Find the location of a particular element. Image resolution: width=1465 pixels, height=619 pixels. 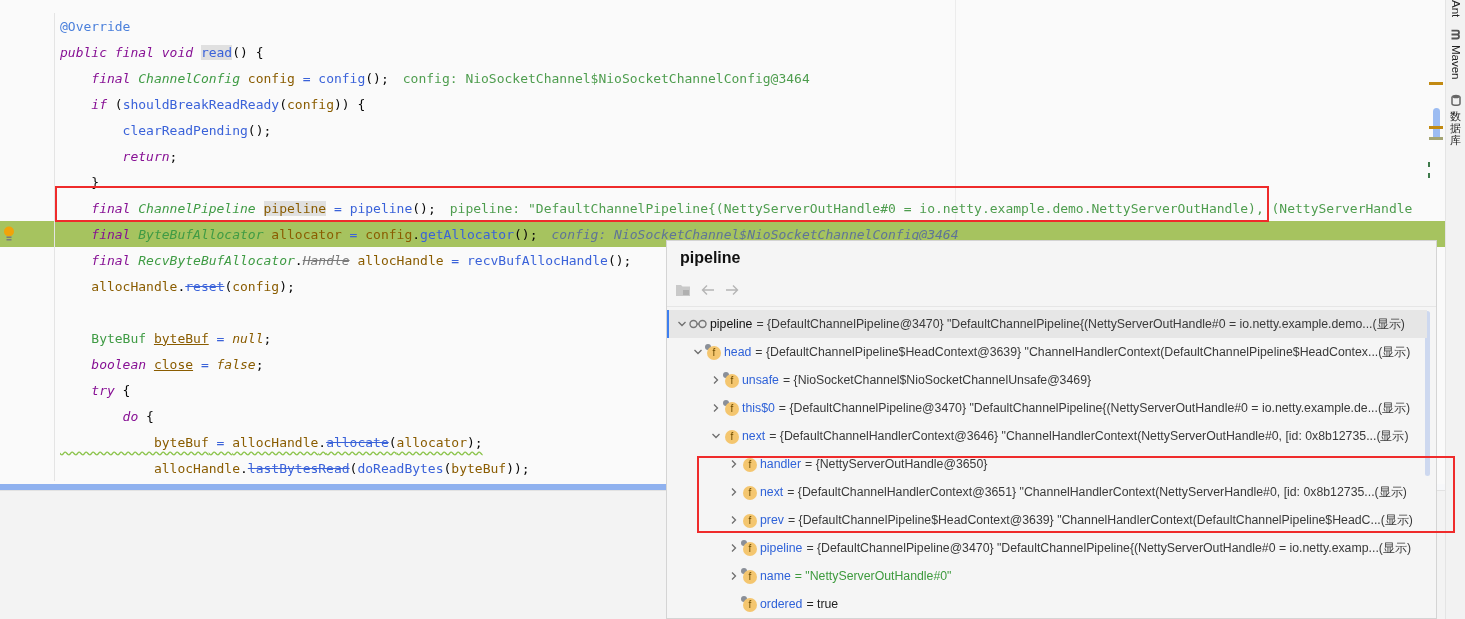

code-line: do { is located at coordinates (137, 416).